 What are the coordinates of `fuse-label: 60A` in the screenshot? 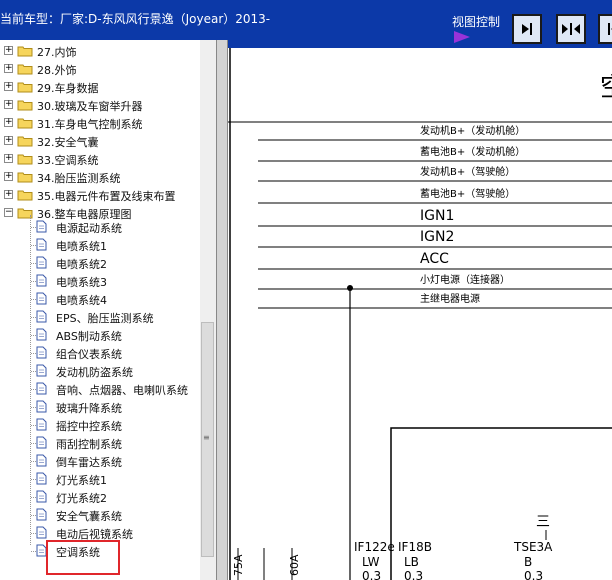 It's located at (294, 565).